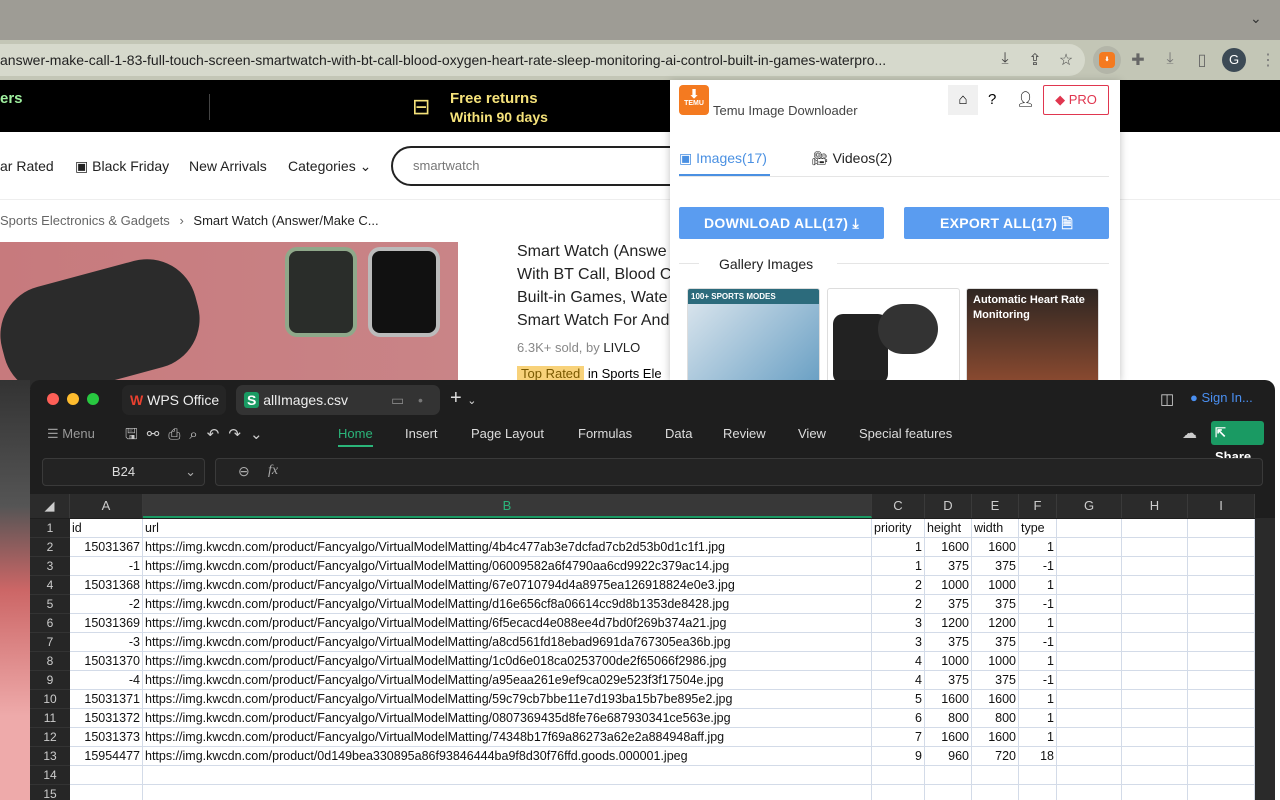  What do you see at coordinates (948, 718) in the screenshot?
I see `table-cell: 800` at bounding box center [948, 718].